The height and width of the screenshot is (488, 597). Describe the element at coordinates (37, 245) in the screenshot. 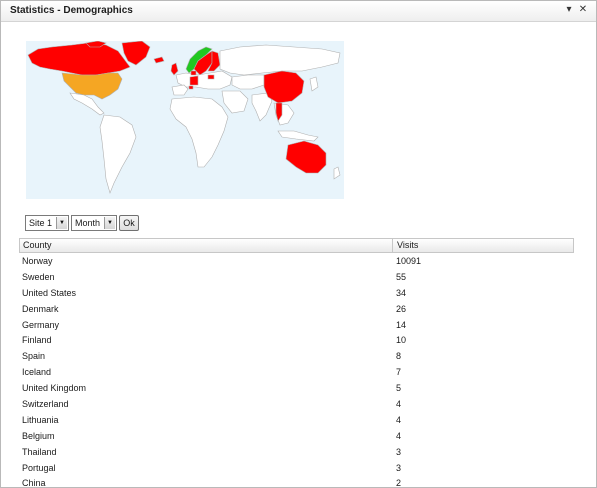

I see `column-header-country: County` at that location.